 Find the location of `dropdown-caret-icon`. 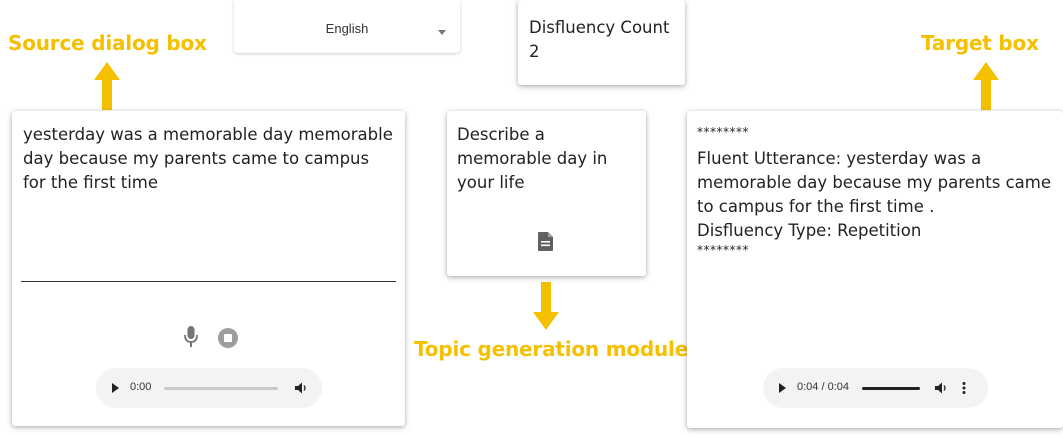

dropdown-caret-icon is located at coordinates (442, 32).